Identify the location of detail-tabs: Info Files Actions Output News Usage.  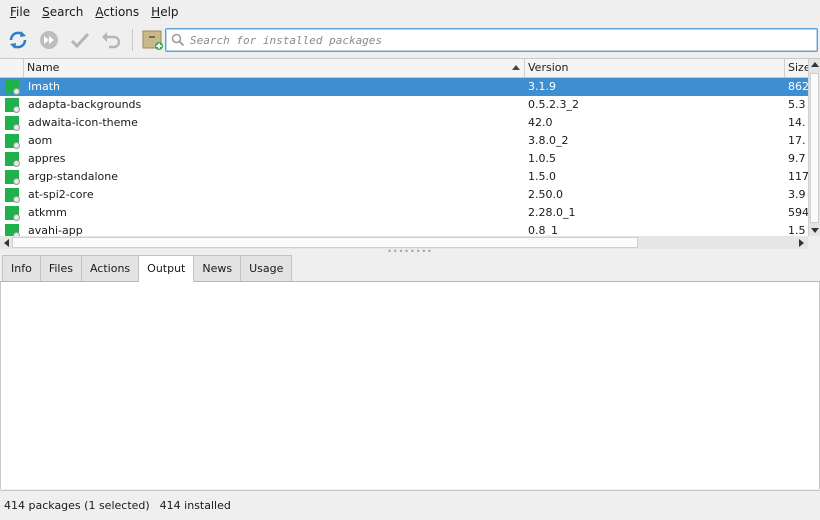
(410, 268).